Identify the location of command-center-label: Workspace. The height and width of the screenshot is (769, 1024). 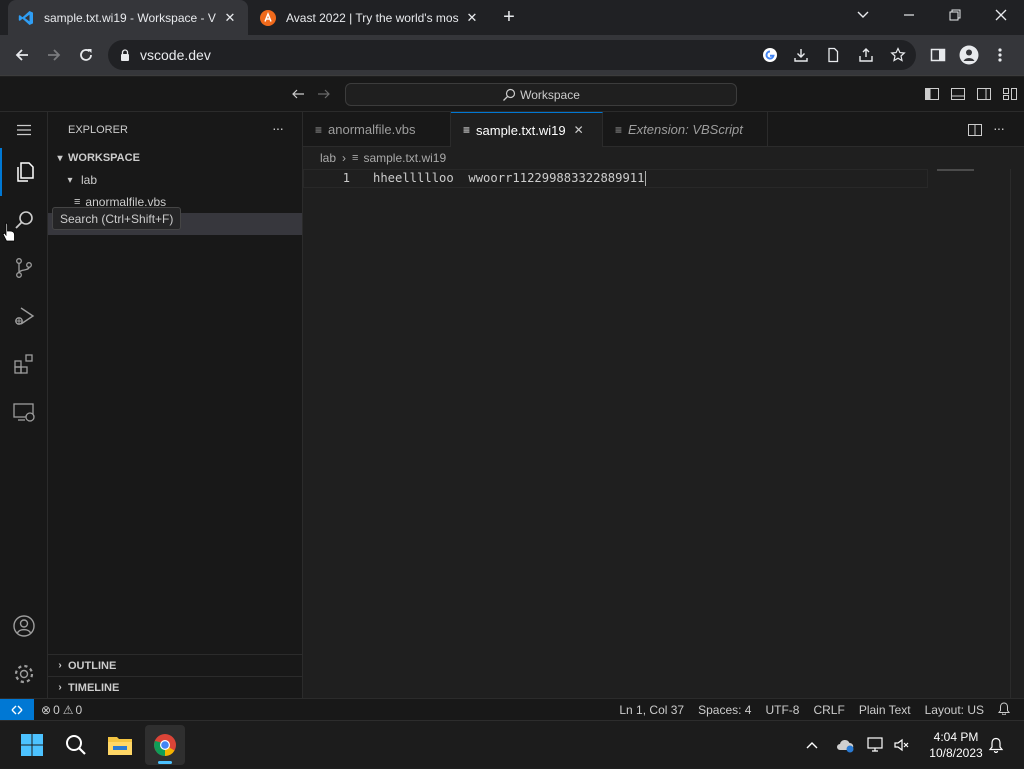
(550, 94).